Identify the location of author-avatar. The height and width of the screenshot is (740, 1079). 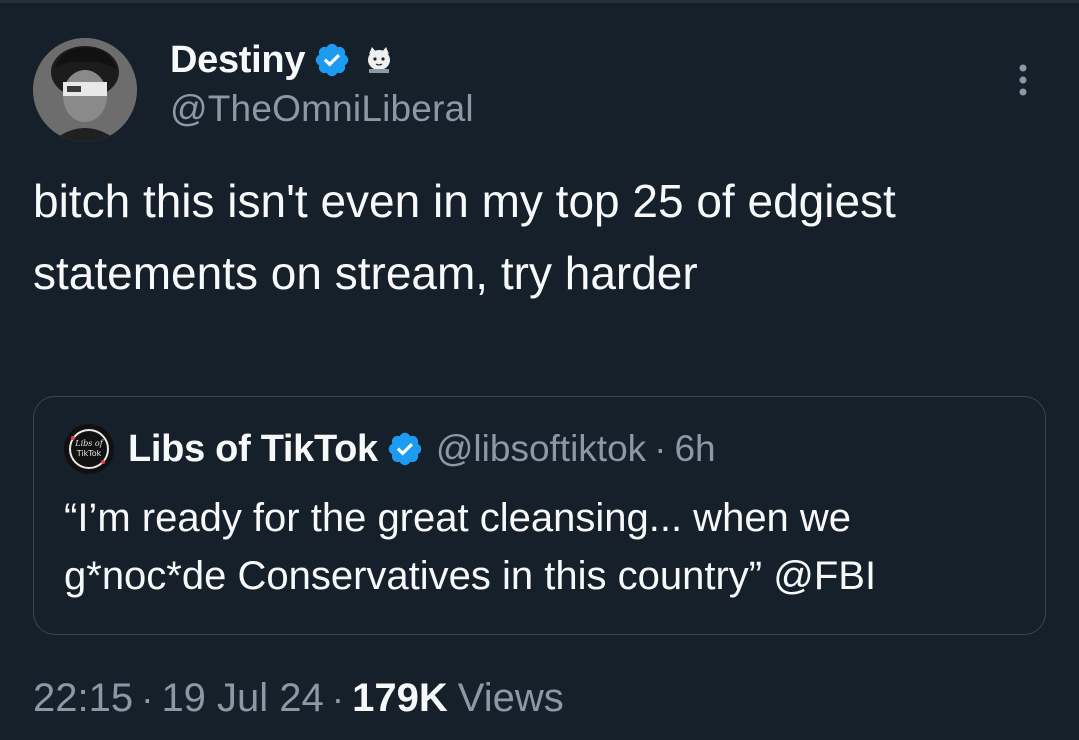
(85, 90).